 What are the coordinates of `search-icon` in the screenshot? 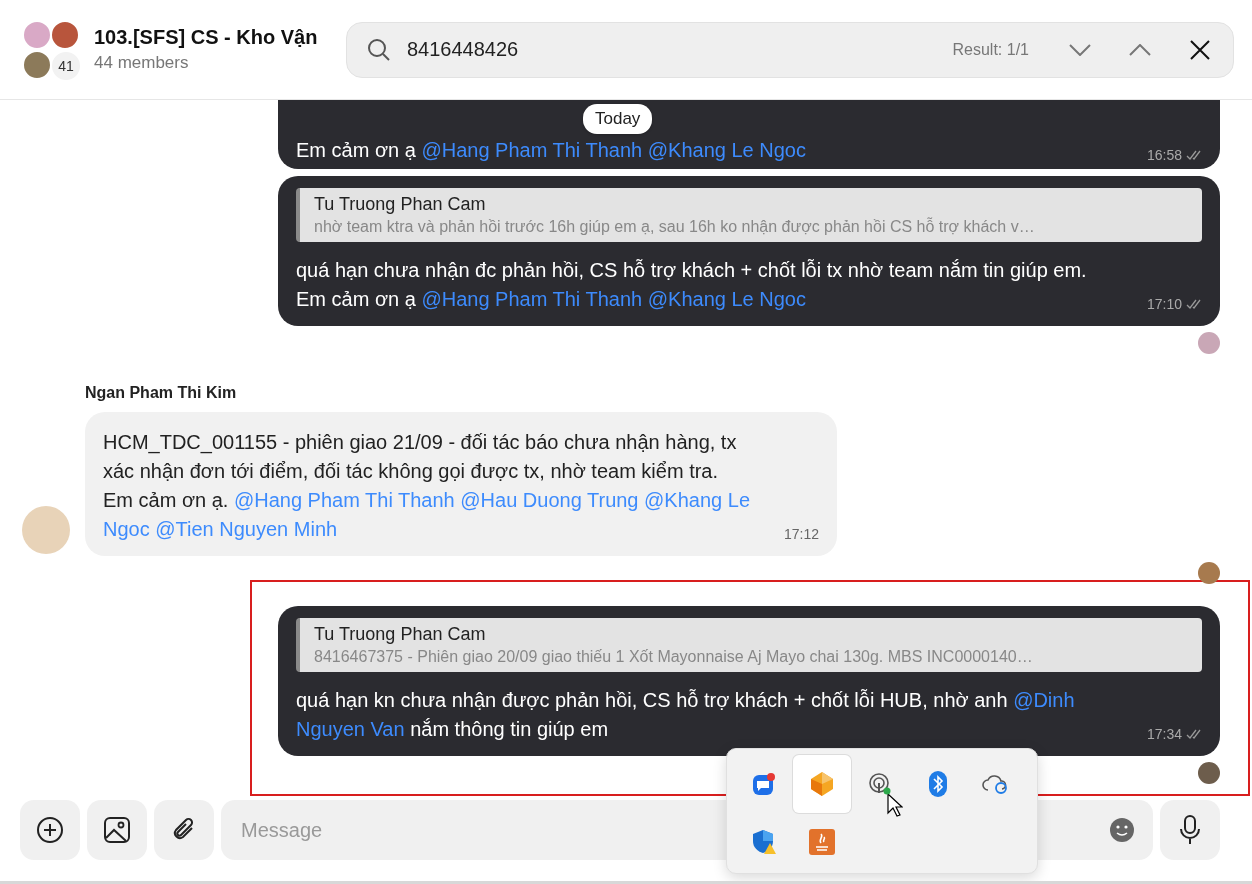 It's located at (379, 49).